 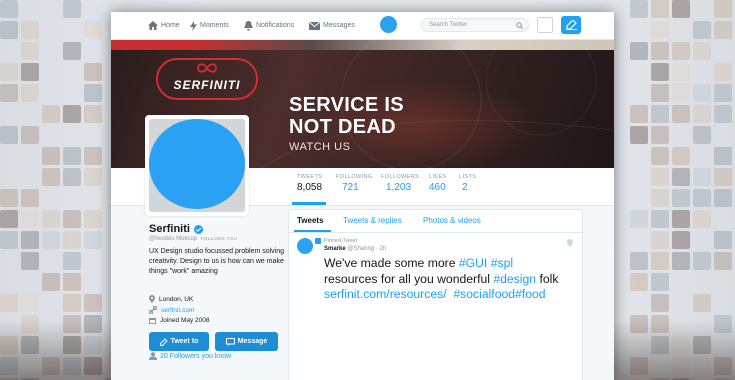 I want to click on hashtag-design: #design, so click(x=514, y=279).